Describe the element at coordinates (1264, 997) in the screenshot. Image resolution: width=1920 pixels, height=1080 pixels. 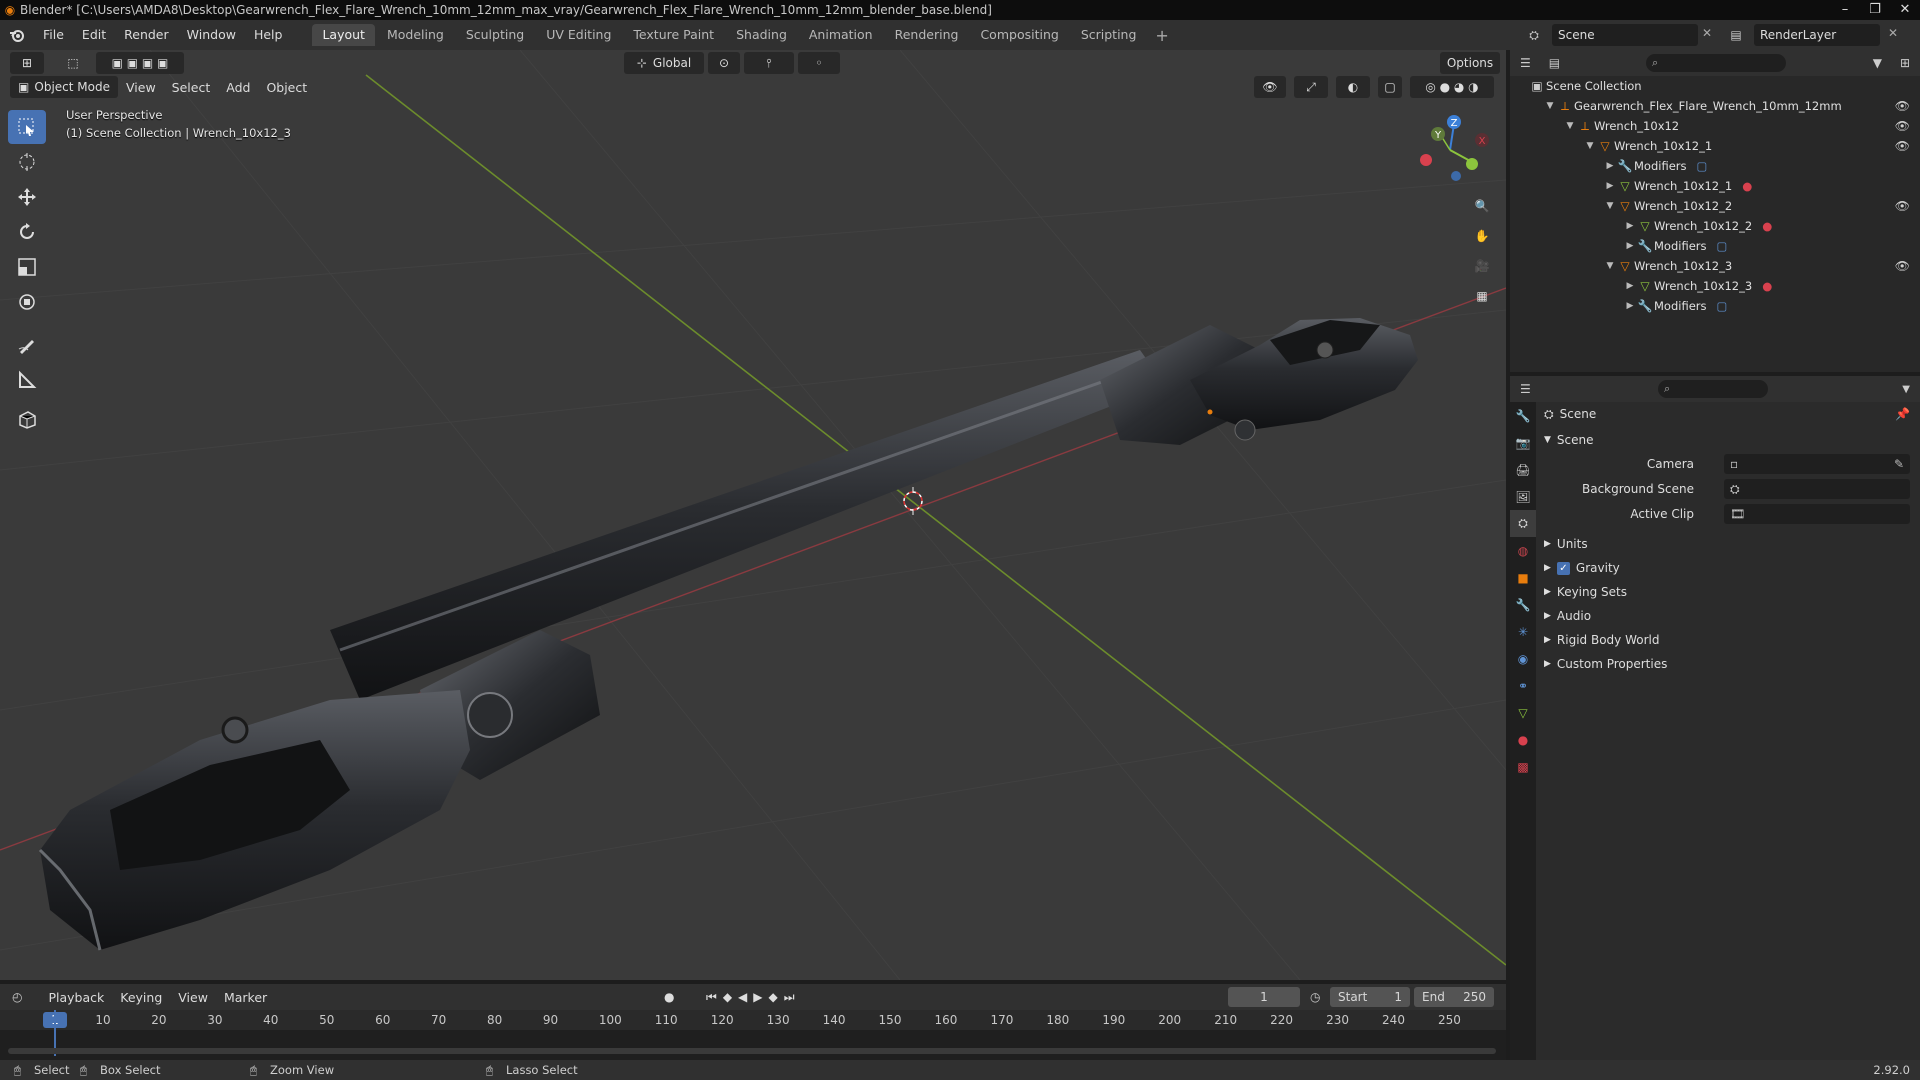
I see `current-frame-field: 1` at that location.